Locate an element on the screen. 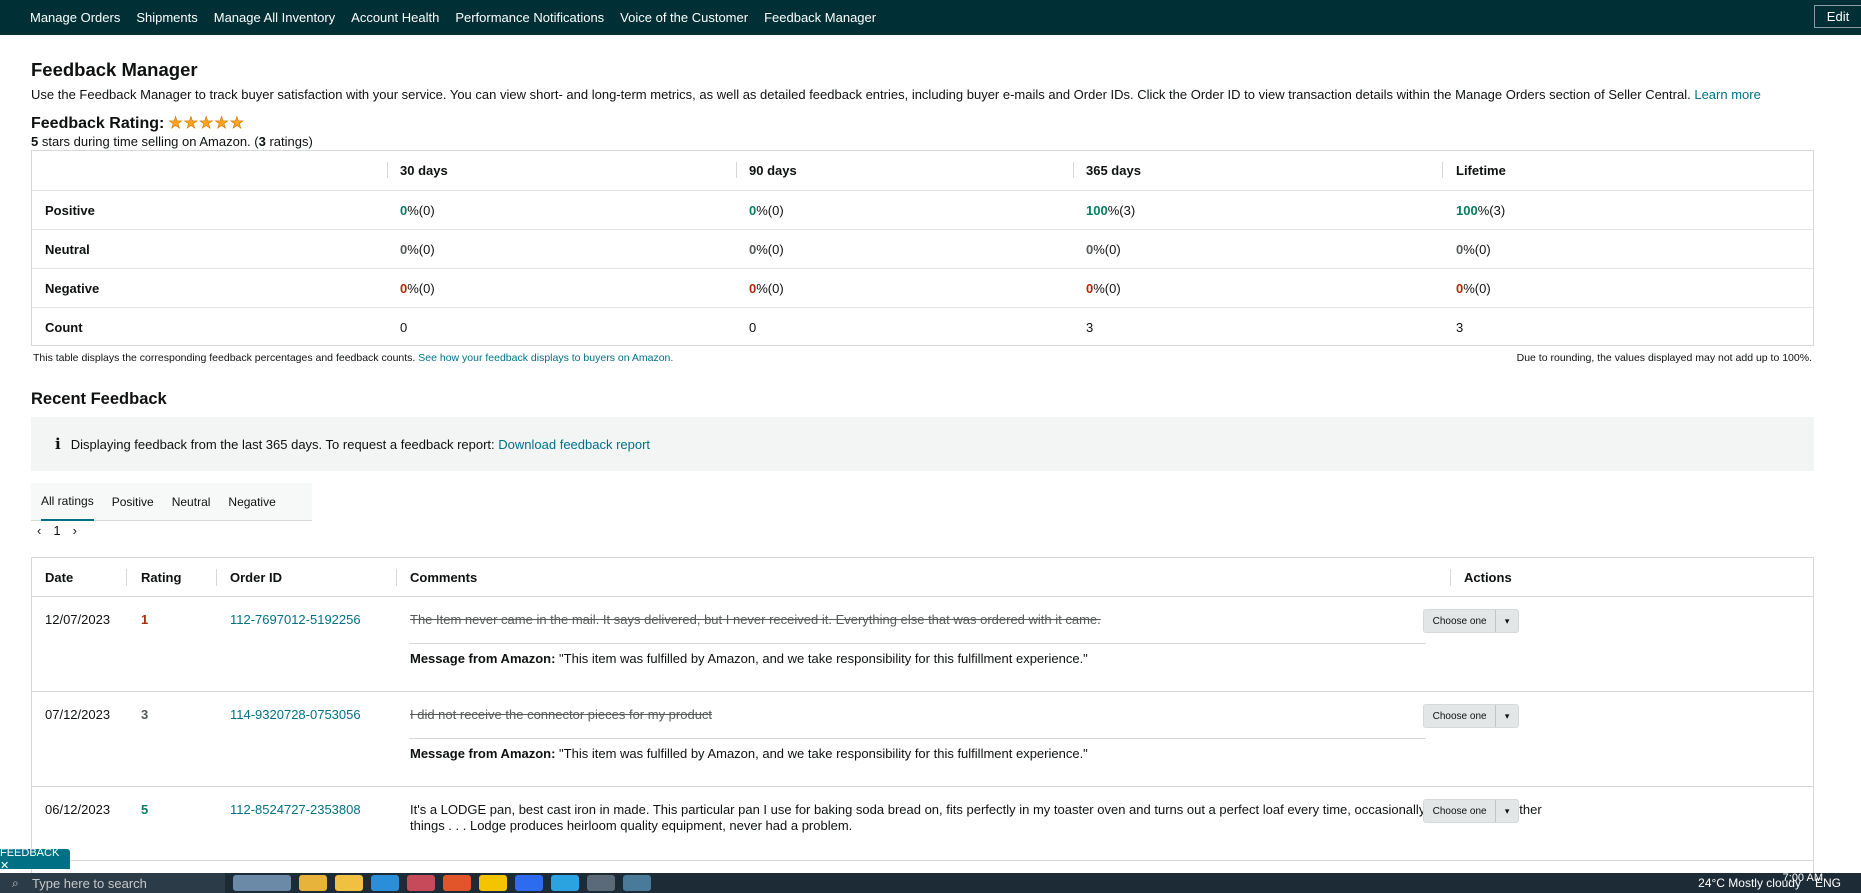  feedback-widget-tab: FEEDBACK ✕ is located at coordinates (35, 859).